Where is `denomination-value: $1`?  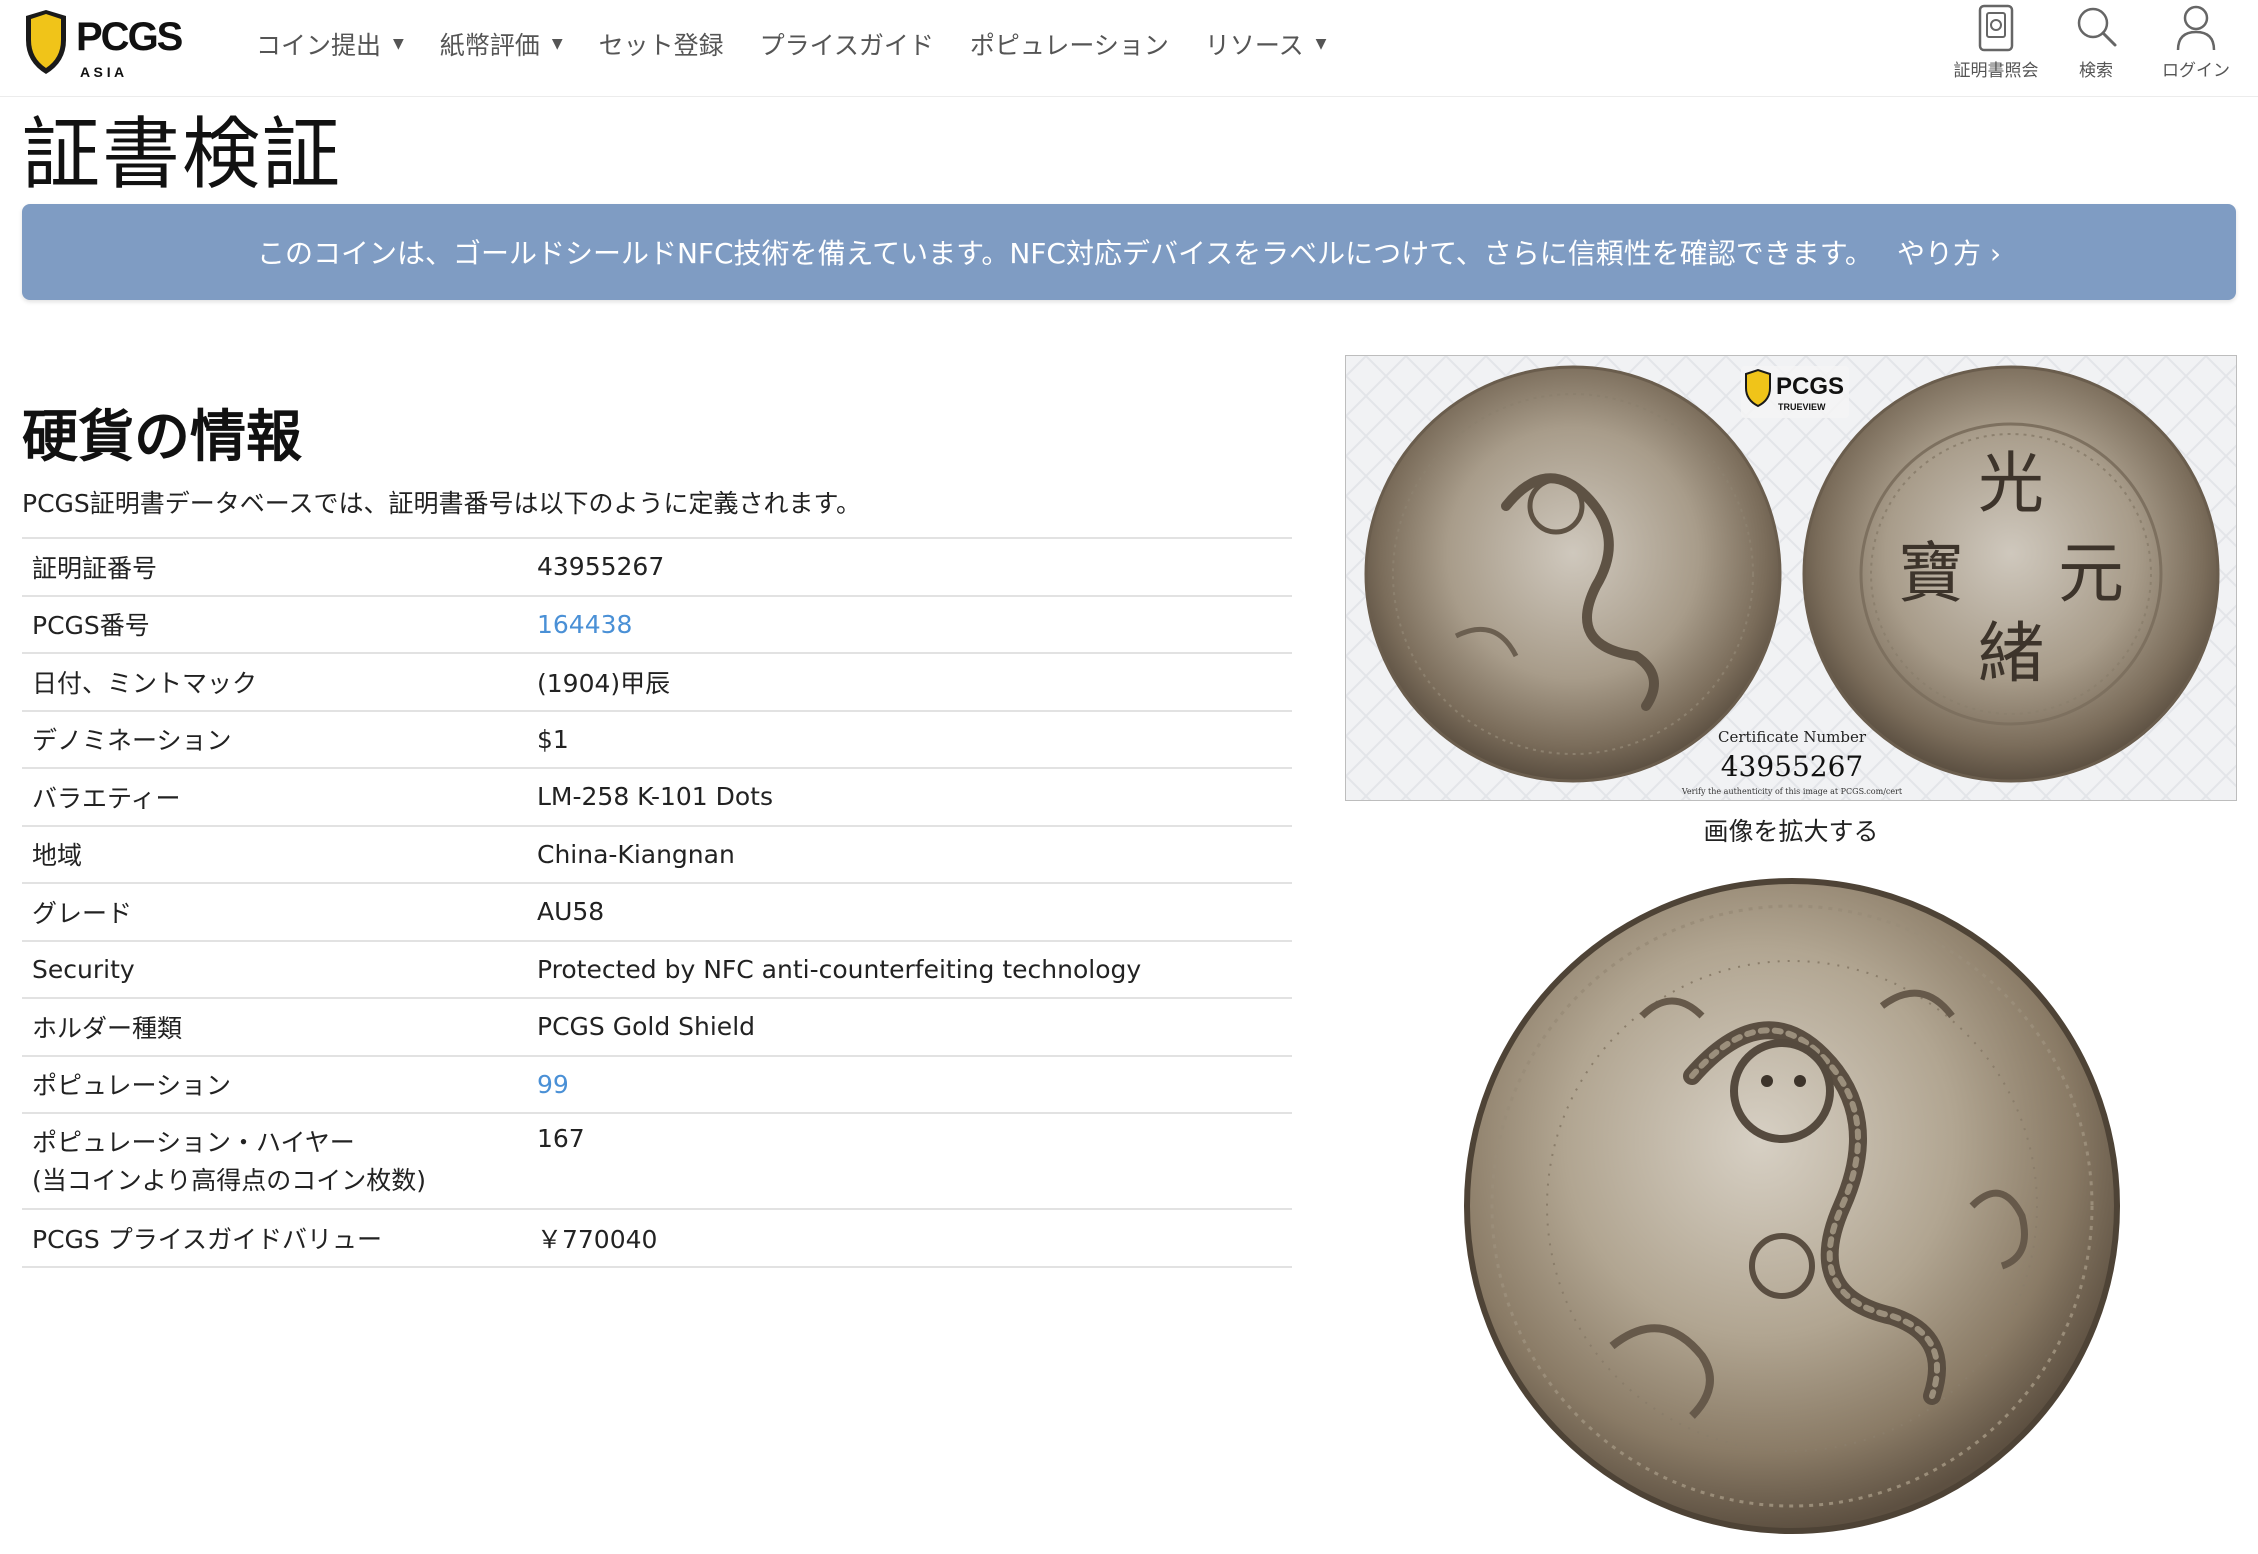 denomination-value: $1 is located at coordinates (909, 738).